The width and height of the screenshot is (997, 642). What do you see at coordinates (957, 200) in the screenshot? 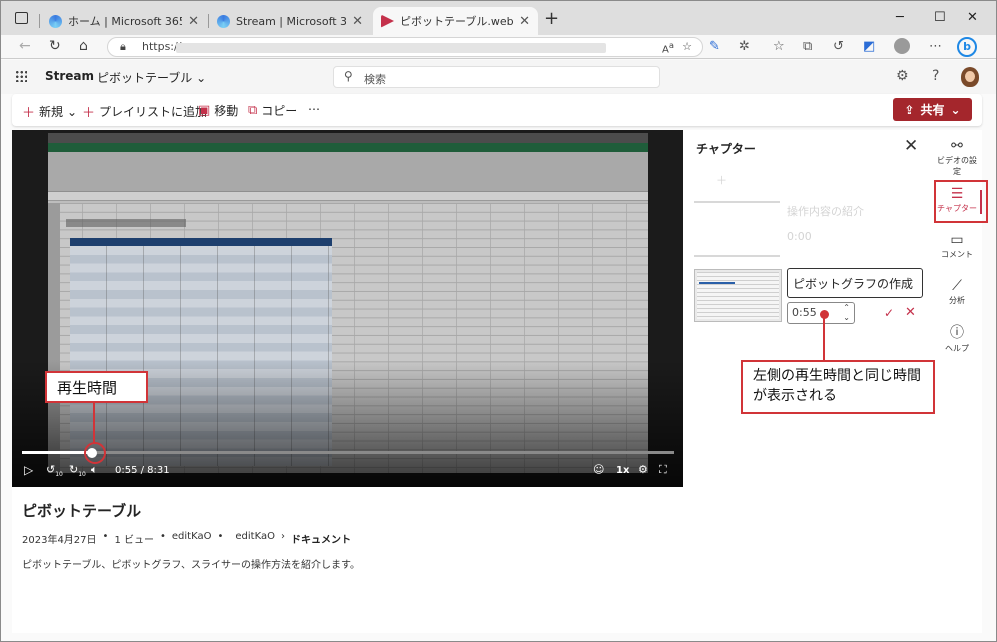
I see `rail-chapters: ☰ チャプター` at bounding box center [957, 200].